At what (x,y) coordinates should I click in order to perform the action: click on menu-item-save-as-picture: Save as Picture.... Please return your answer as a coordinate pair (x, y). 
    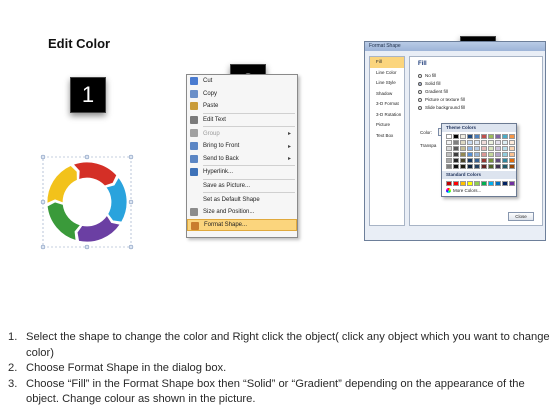
    Looking at the image, I should click on (242, 186).